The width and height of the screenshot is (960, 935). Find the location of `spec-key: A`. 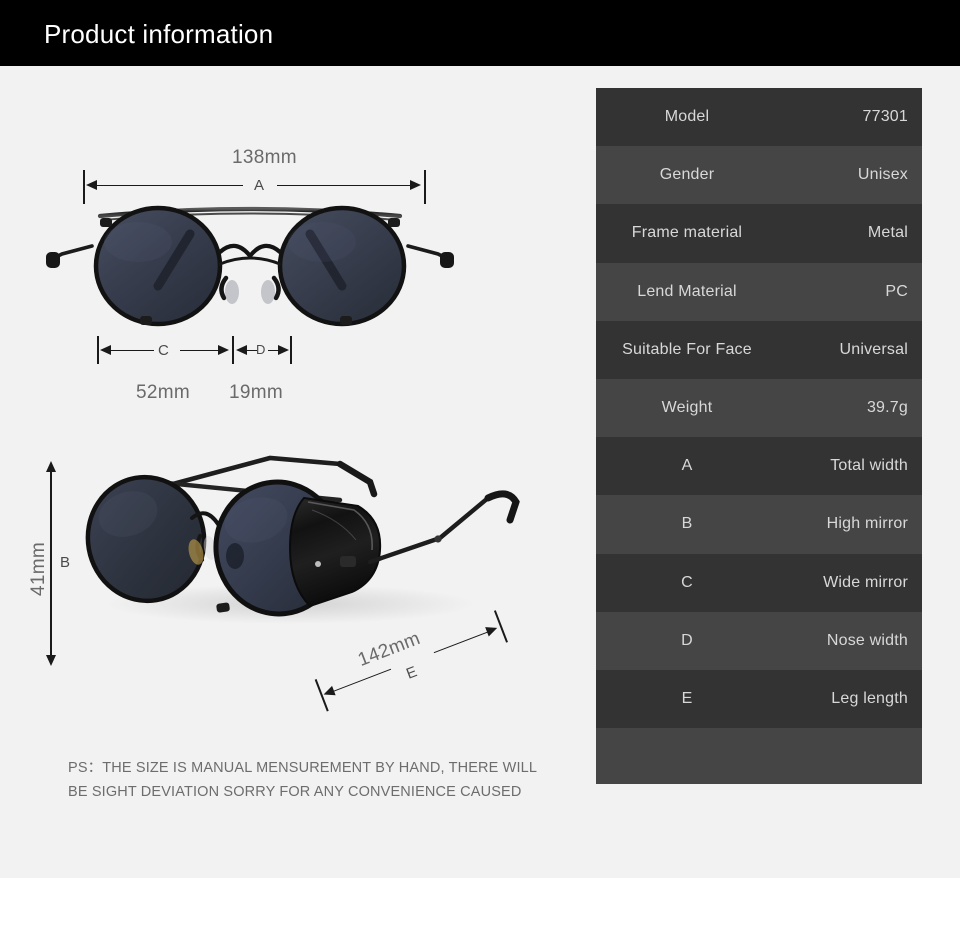

spec-key: A is located at coordinates (687, 466).